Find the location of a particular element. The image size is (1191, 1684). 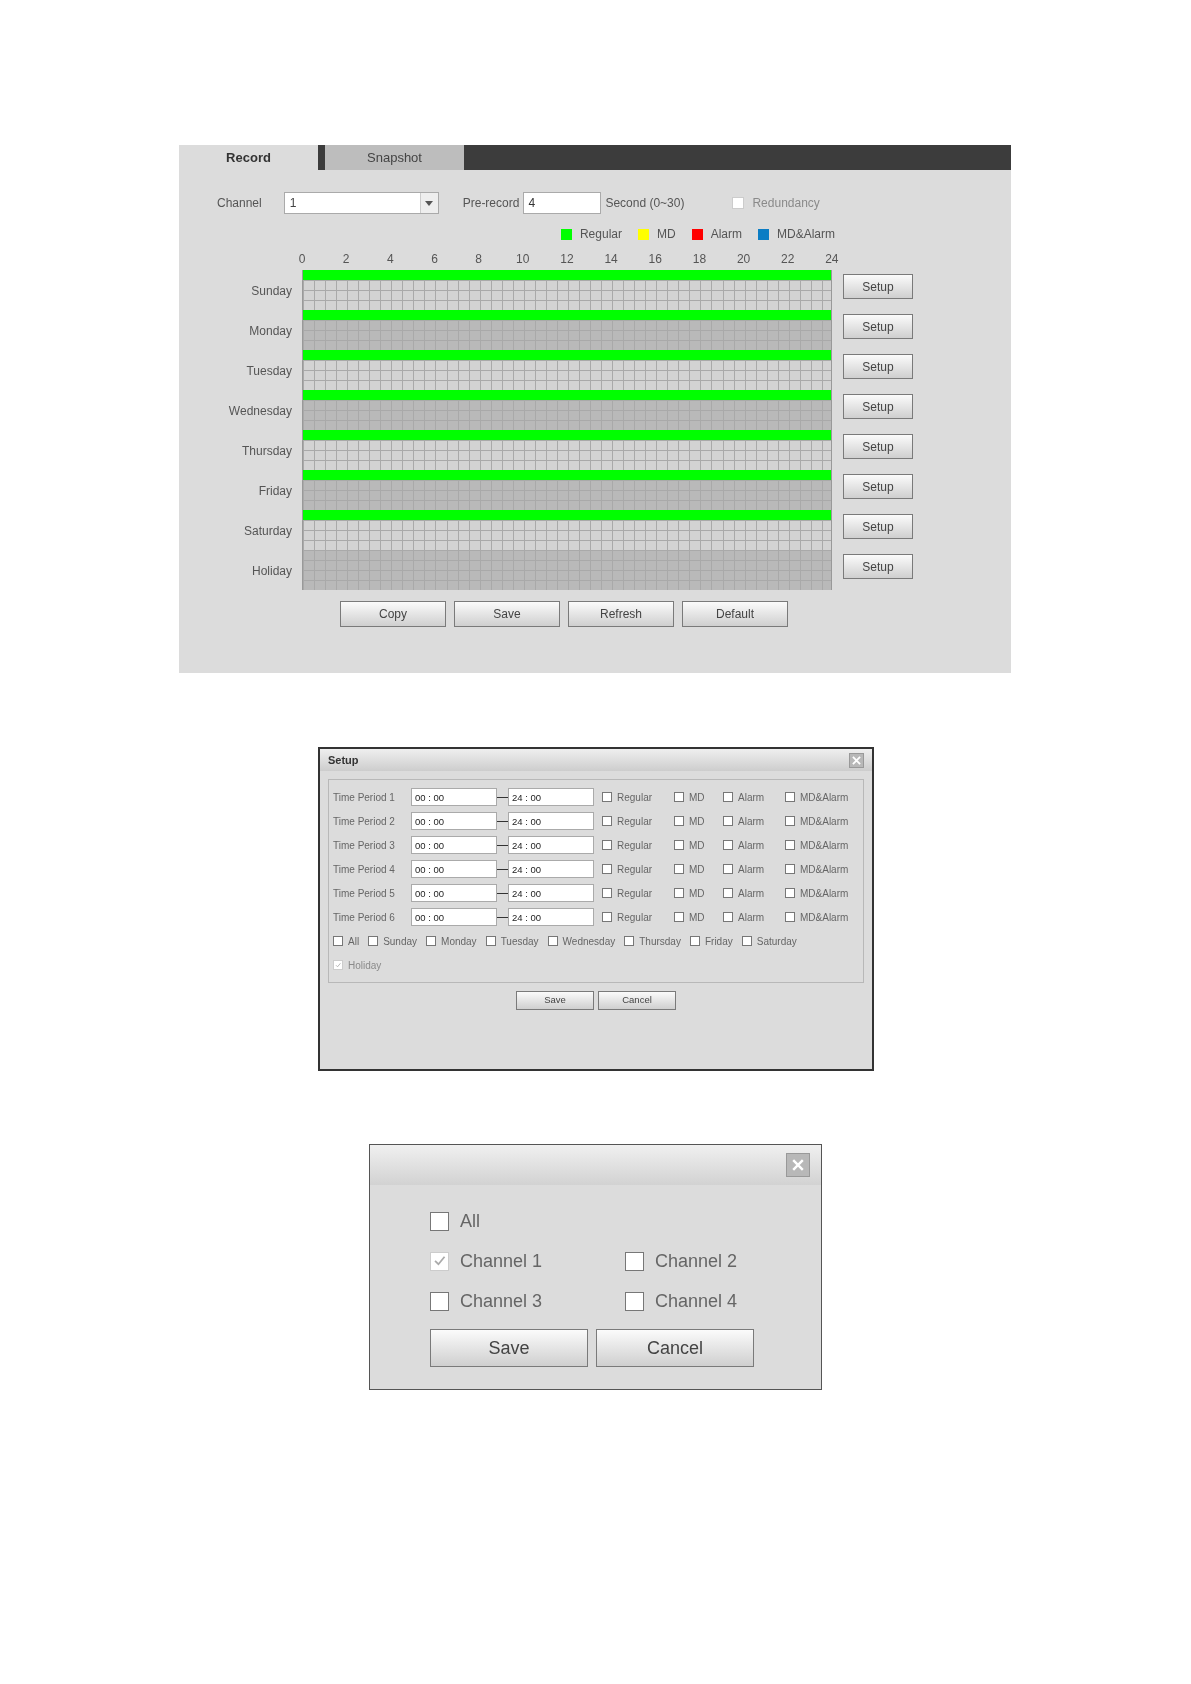

action-button: Refresh is located at coordinates (621, 614).